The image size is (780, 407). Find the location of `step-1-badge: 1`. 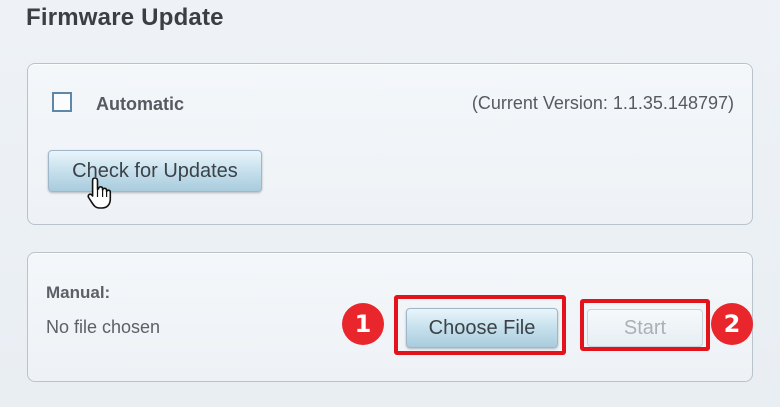

step-1-badge: 1 is located at coordinates (363, 324).